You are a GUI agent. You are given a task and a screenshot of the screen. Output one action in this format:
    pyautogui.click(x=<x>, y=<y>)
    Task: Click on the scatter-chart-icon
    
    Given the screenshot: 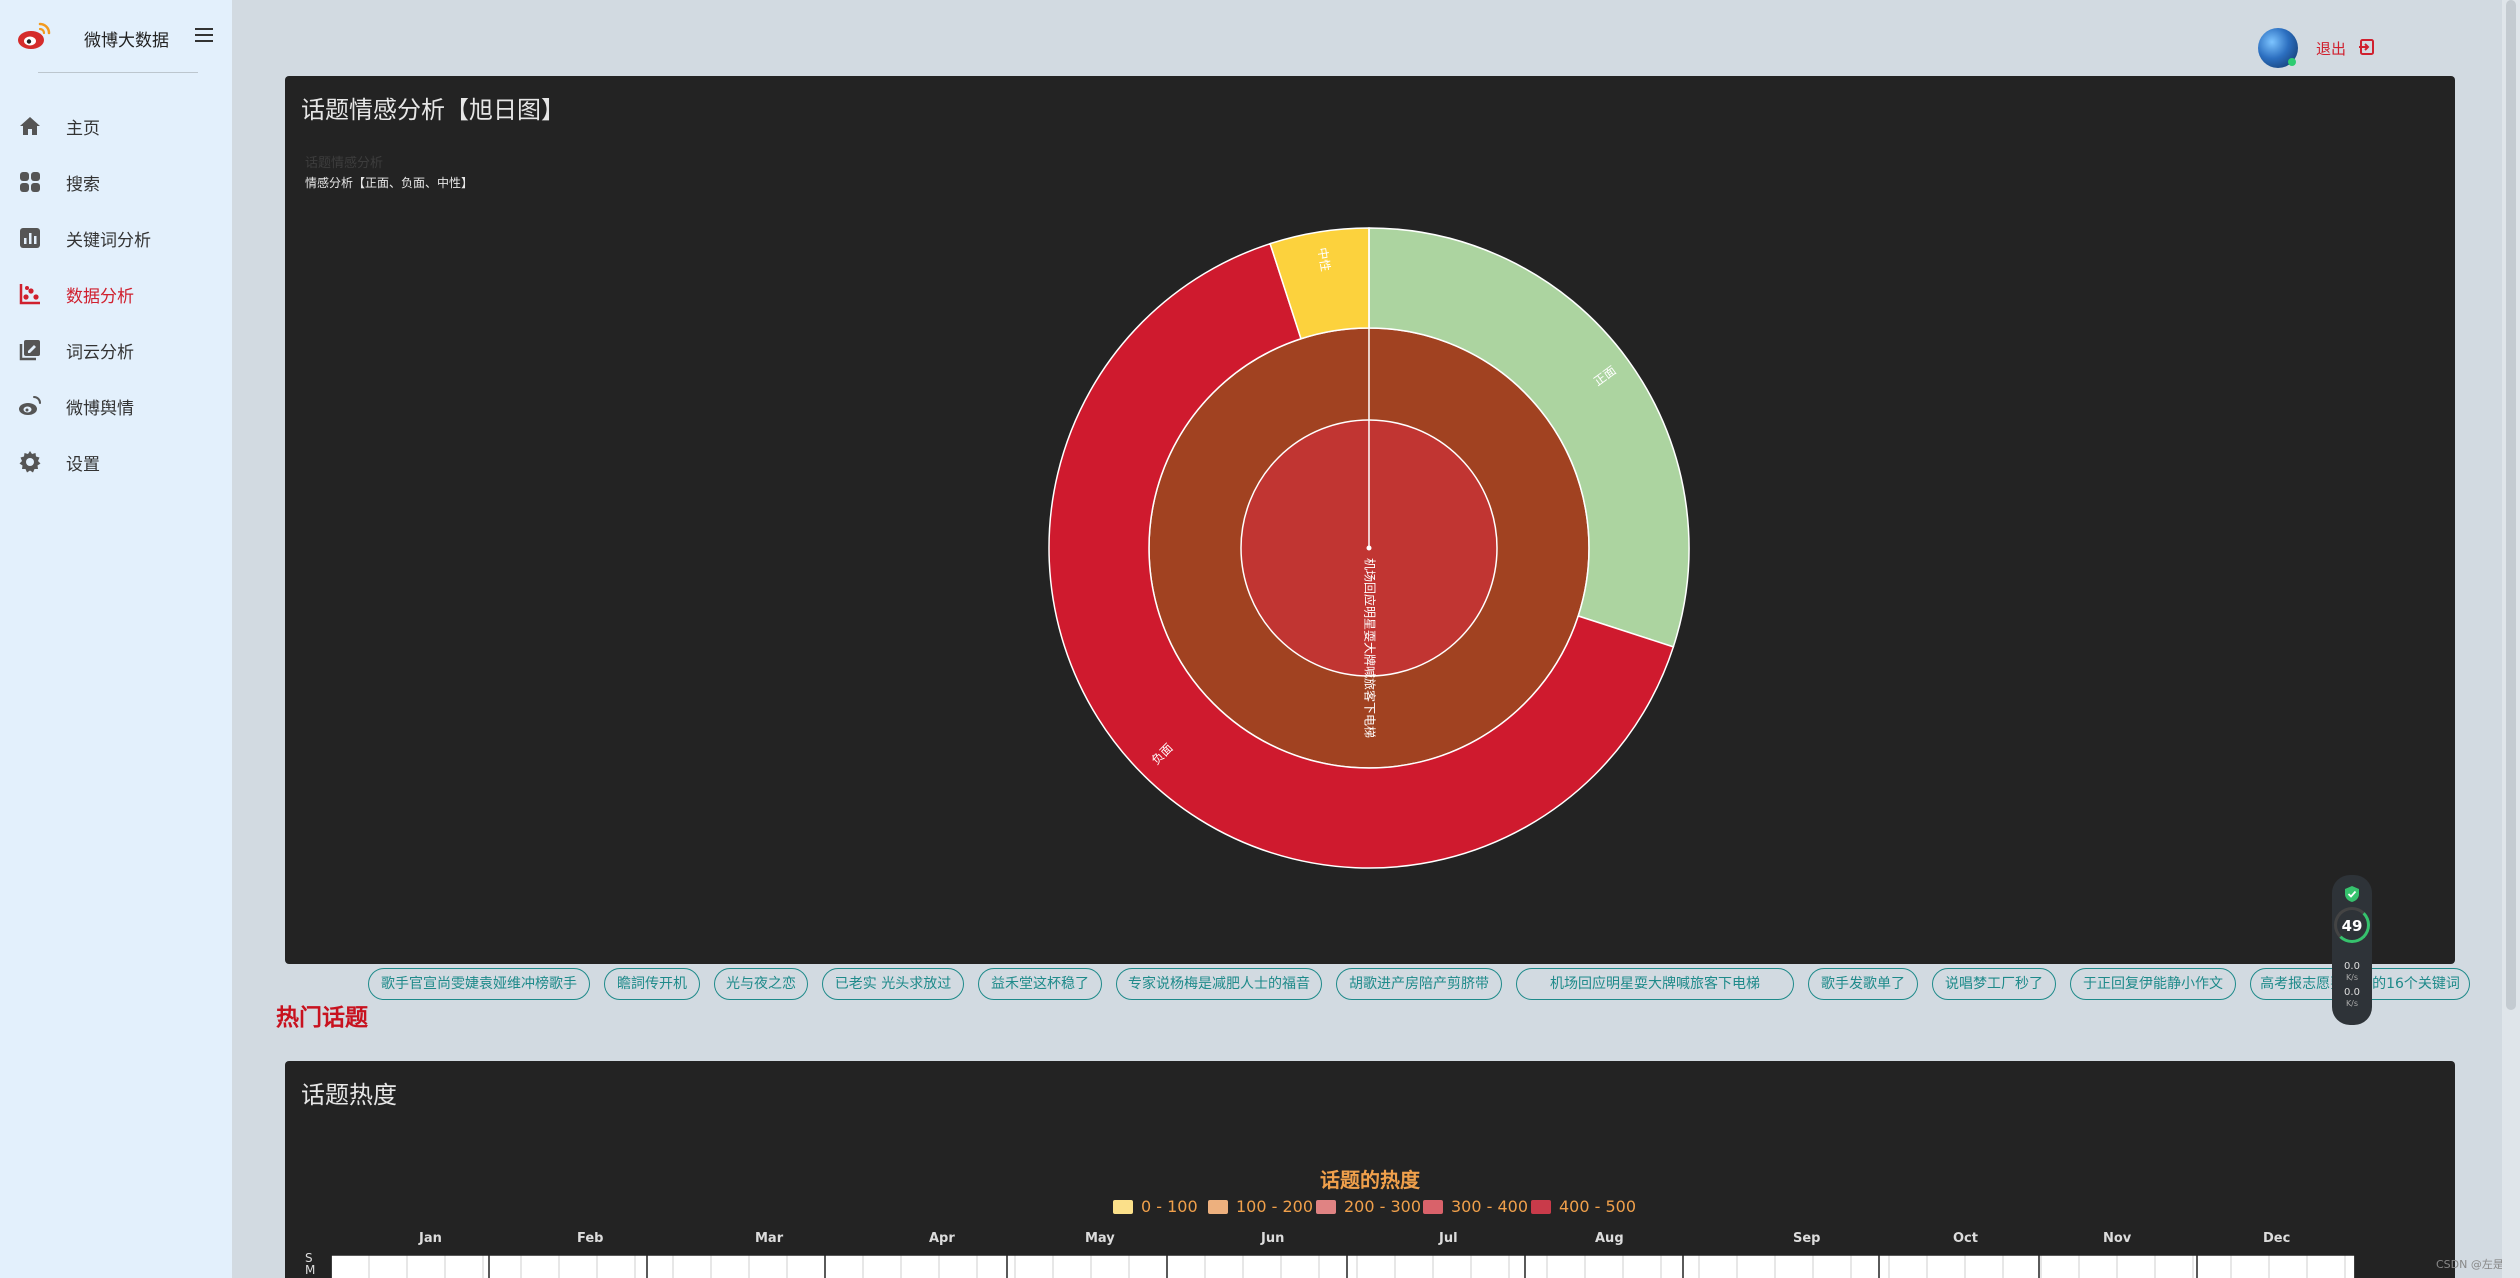 What is the action you would take?
    pyautogui.click(x=29, y=294)
    